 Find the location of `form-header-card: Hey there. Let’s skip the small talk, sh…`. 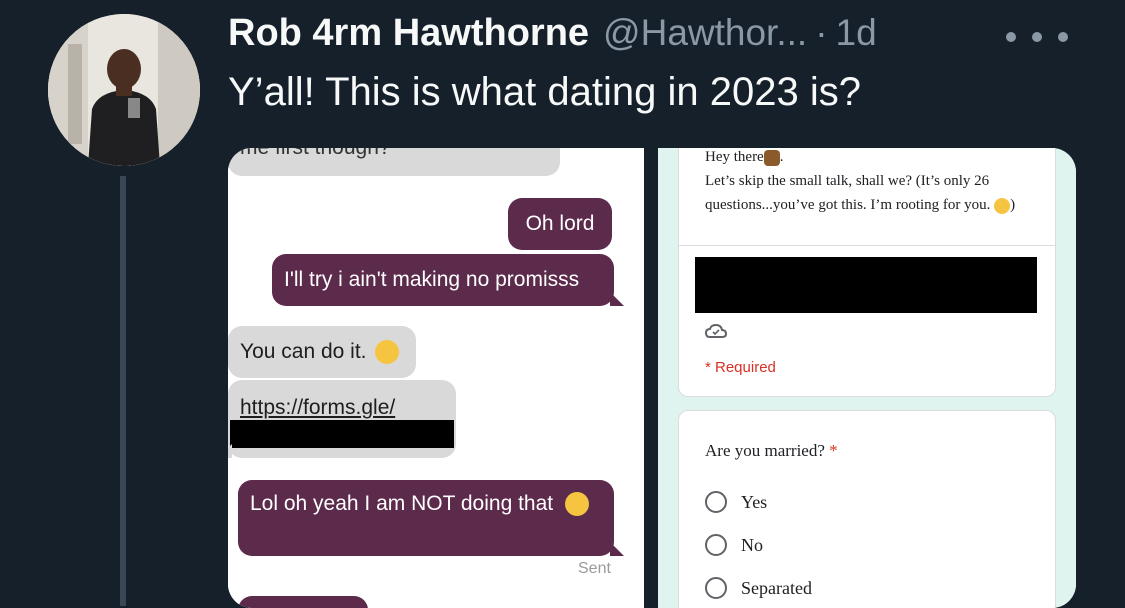

form-header-card: Hey there. Let’s skip the small talk, sh… is located at coordinates (867, 272).